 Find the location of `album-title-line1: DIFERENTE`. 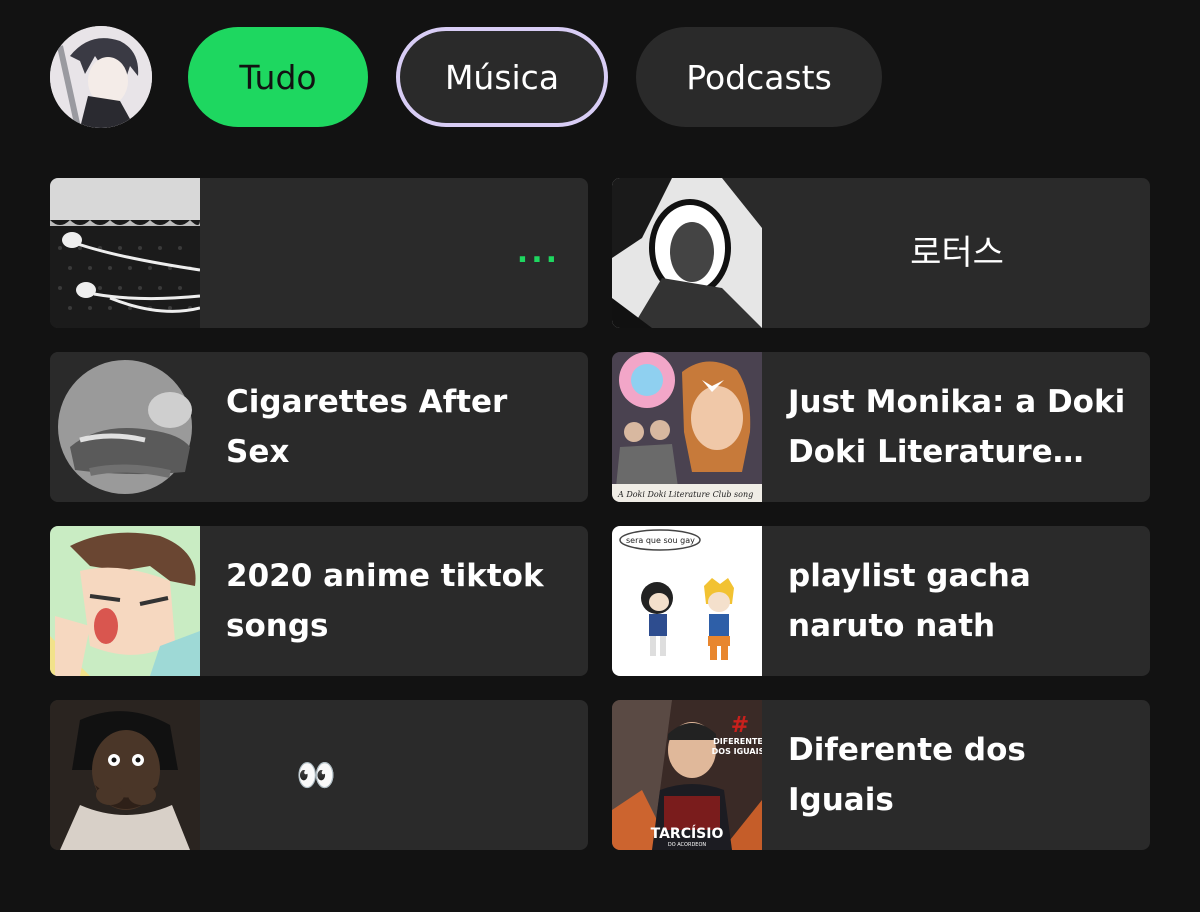

album-title-line1: DIFERENTE is located at coordinates (737, 741).